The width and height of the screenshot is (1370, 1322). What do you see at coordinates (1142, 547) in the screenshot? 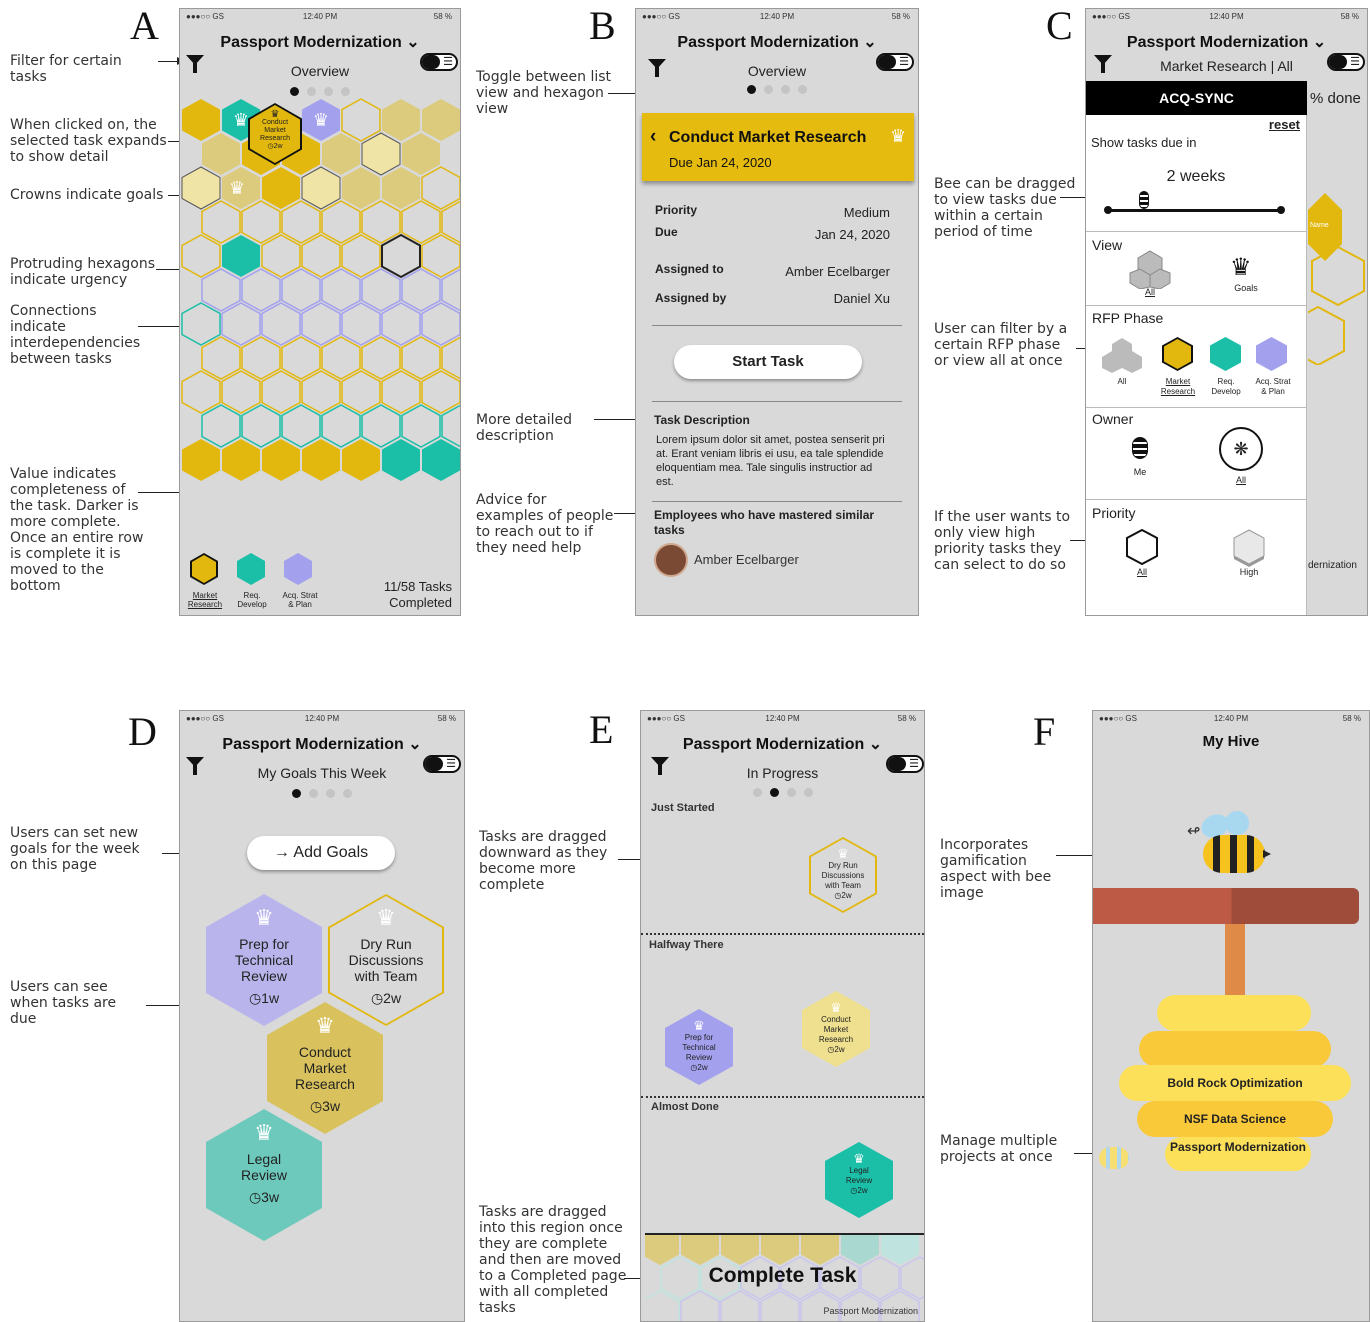
I see `priority-all-hex` at bounding box center [1142, 547].